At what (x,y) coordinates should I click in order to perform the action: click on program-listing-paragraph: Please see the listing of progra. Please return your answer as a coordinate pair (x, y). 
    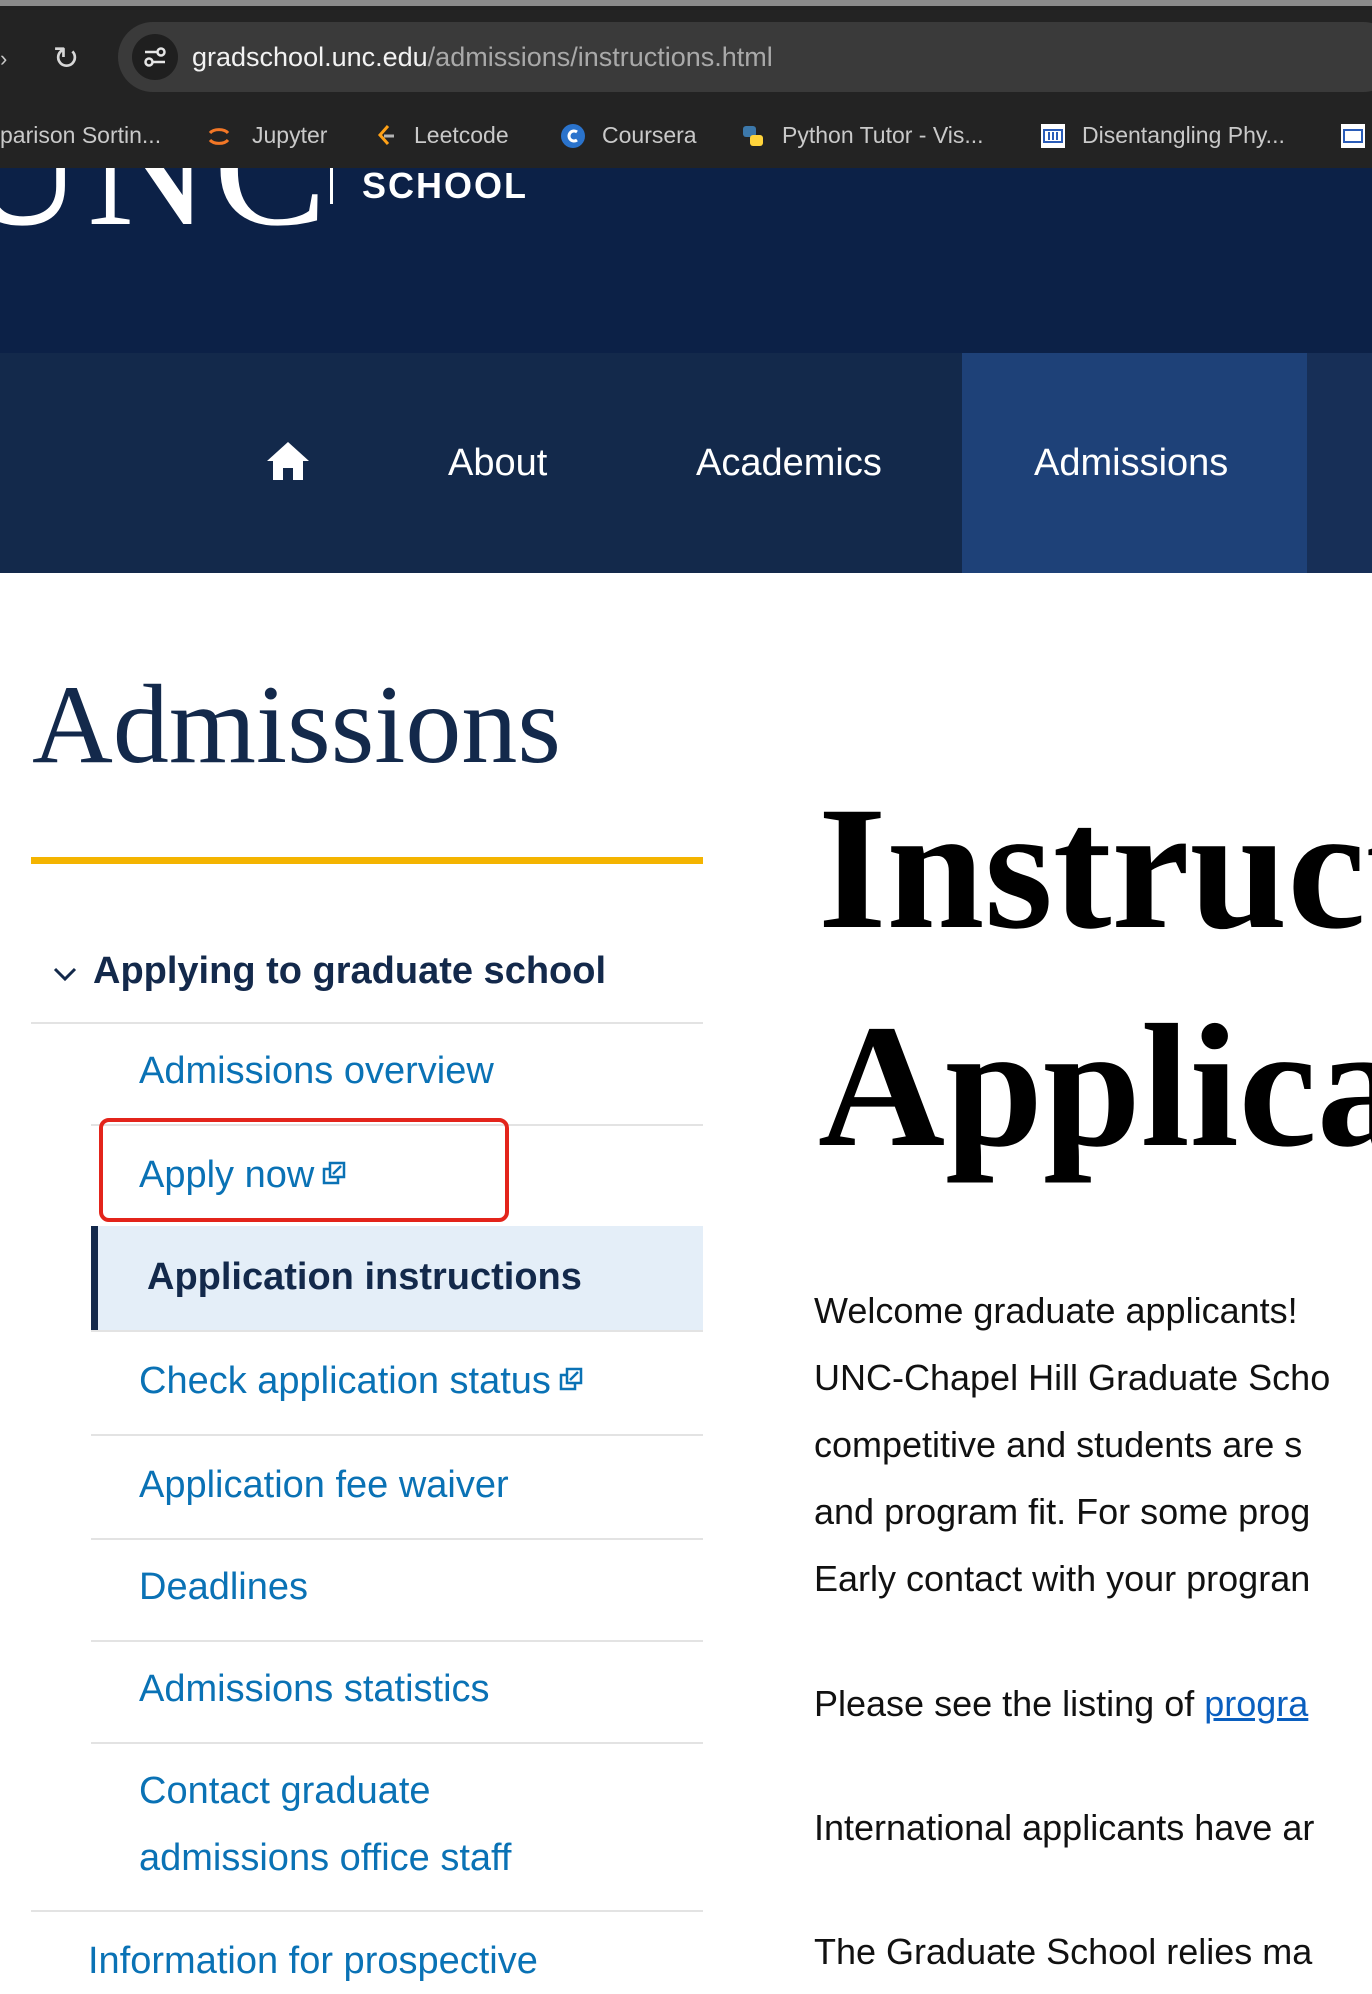
    Looking at the image, I should click on (1061, 1704).